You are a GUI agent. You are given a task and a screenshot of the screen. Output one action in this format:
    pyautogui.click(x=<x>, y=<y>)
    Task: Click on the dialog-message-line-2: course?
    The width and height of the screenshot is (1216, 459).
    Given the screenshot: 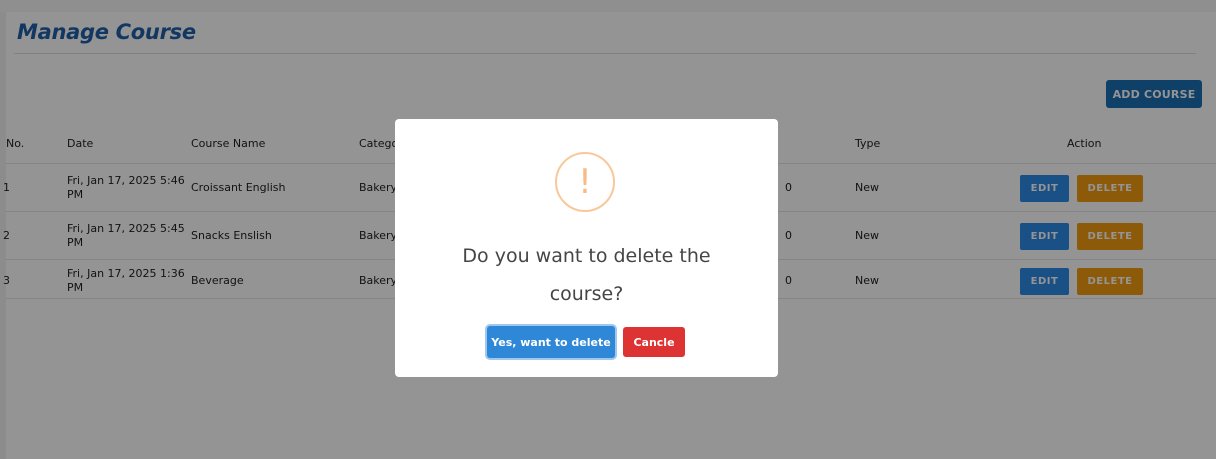 What is the action you would take?
    pyautogui.click(x=586, y=294)
    